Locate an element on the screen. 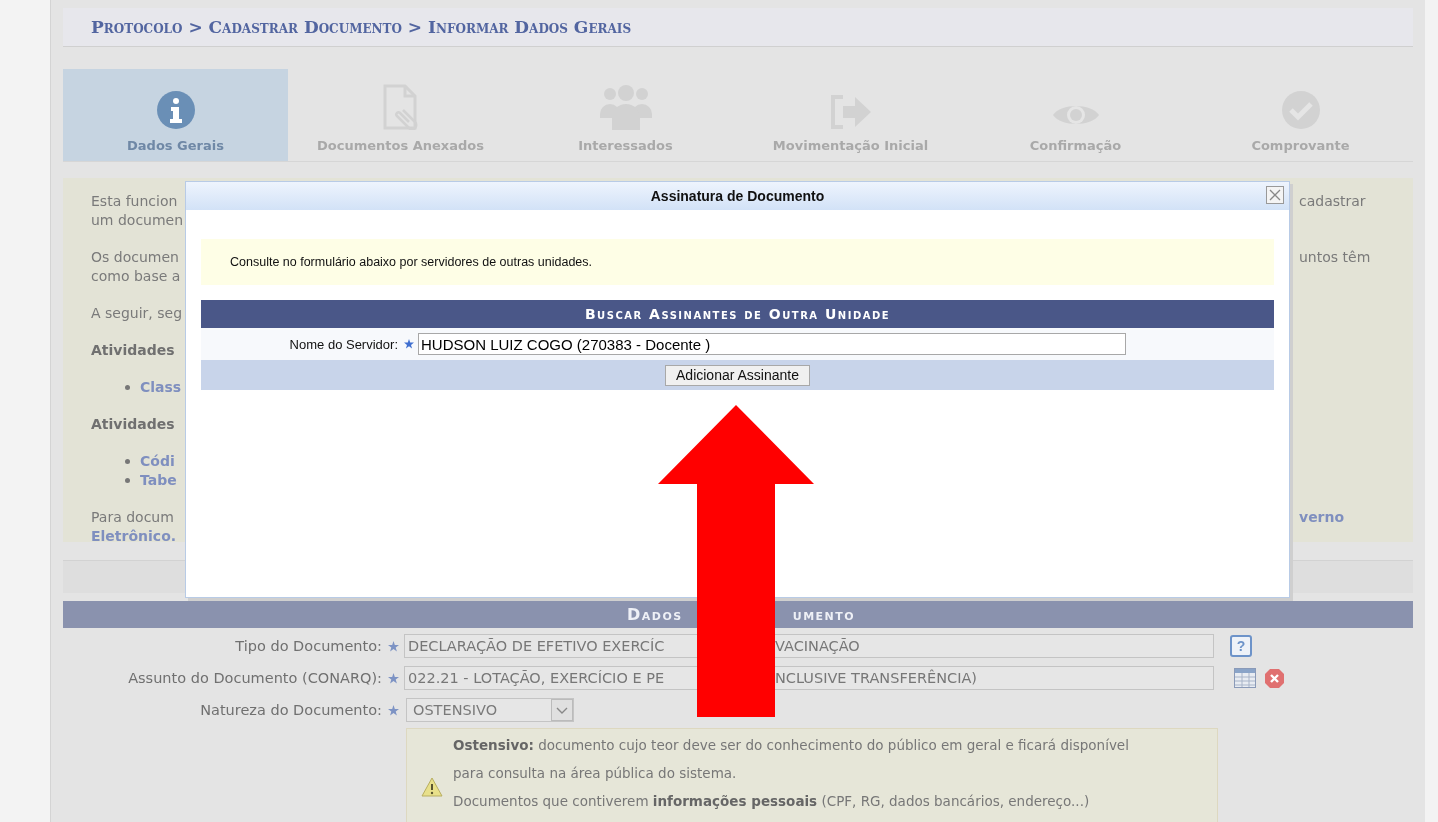 The height and width of the screenshot is (822, 1438). warning-text: para consulta na área pública do sistema. is located at coordinates (595, 773).